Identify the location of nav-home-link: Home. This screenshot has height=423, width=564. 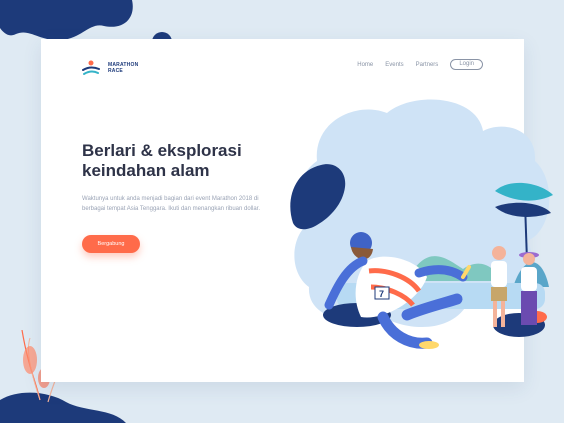
(365, 65).